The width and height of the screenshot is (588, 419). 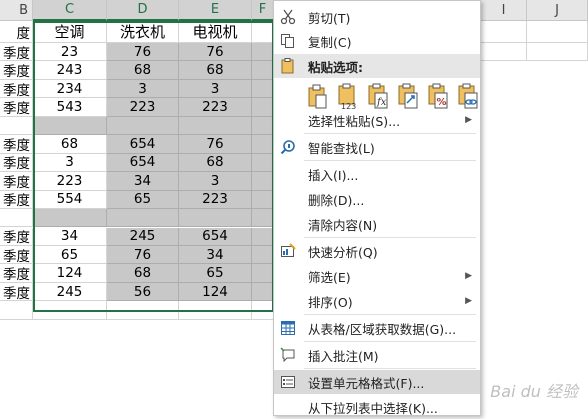 I want to click on paste-transpose-icon, so click(x=408, y=97).